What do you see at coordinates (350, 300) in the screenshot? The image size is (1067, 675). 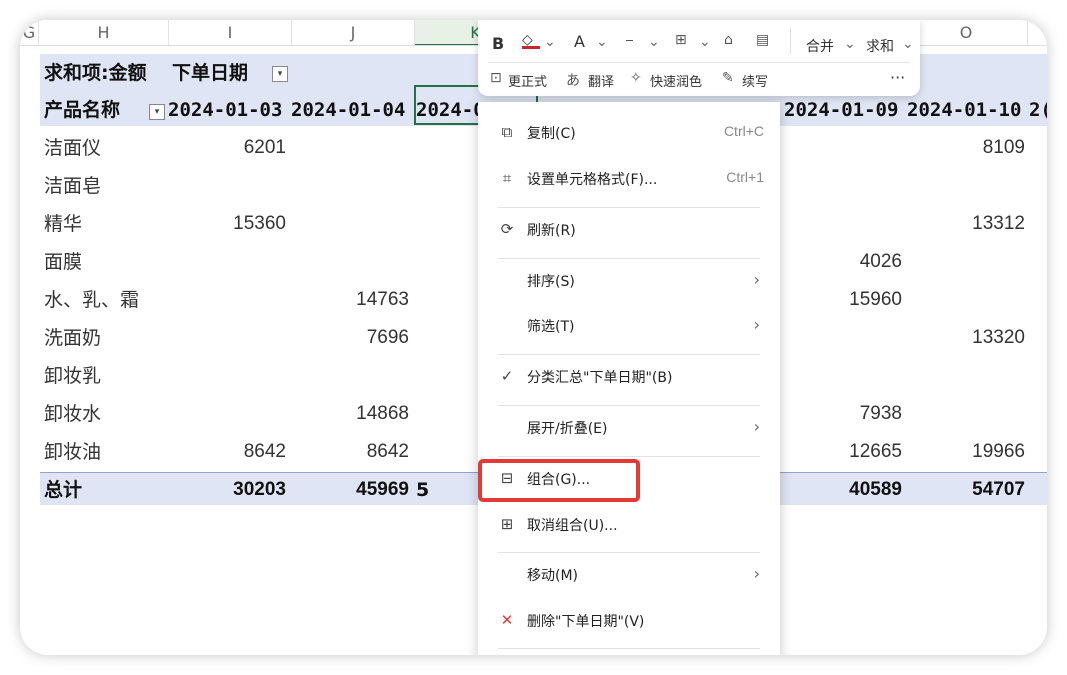 I see `value-cell: 14763` at bounding box center [350, 300].